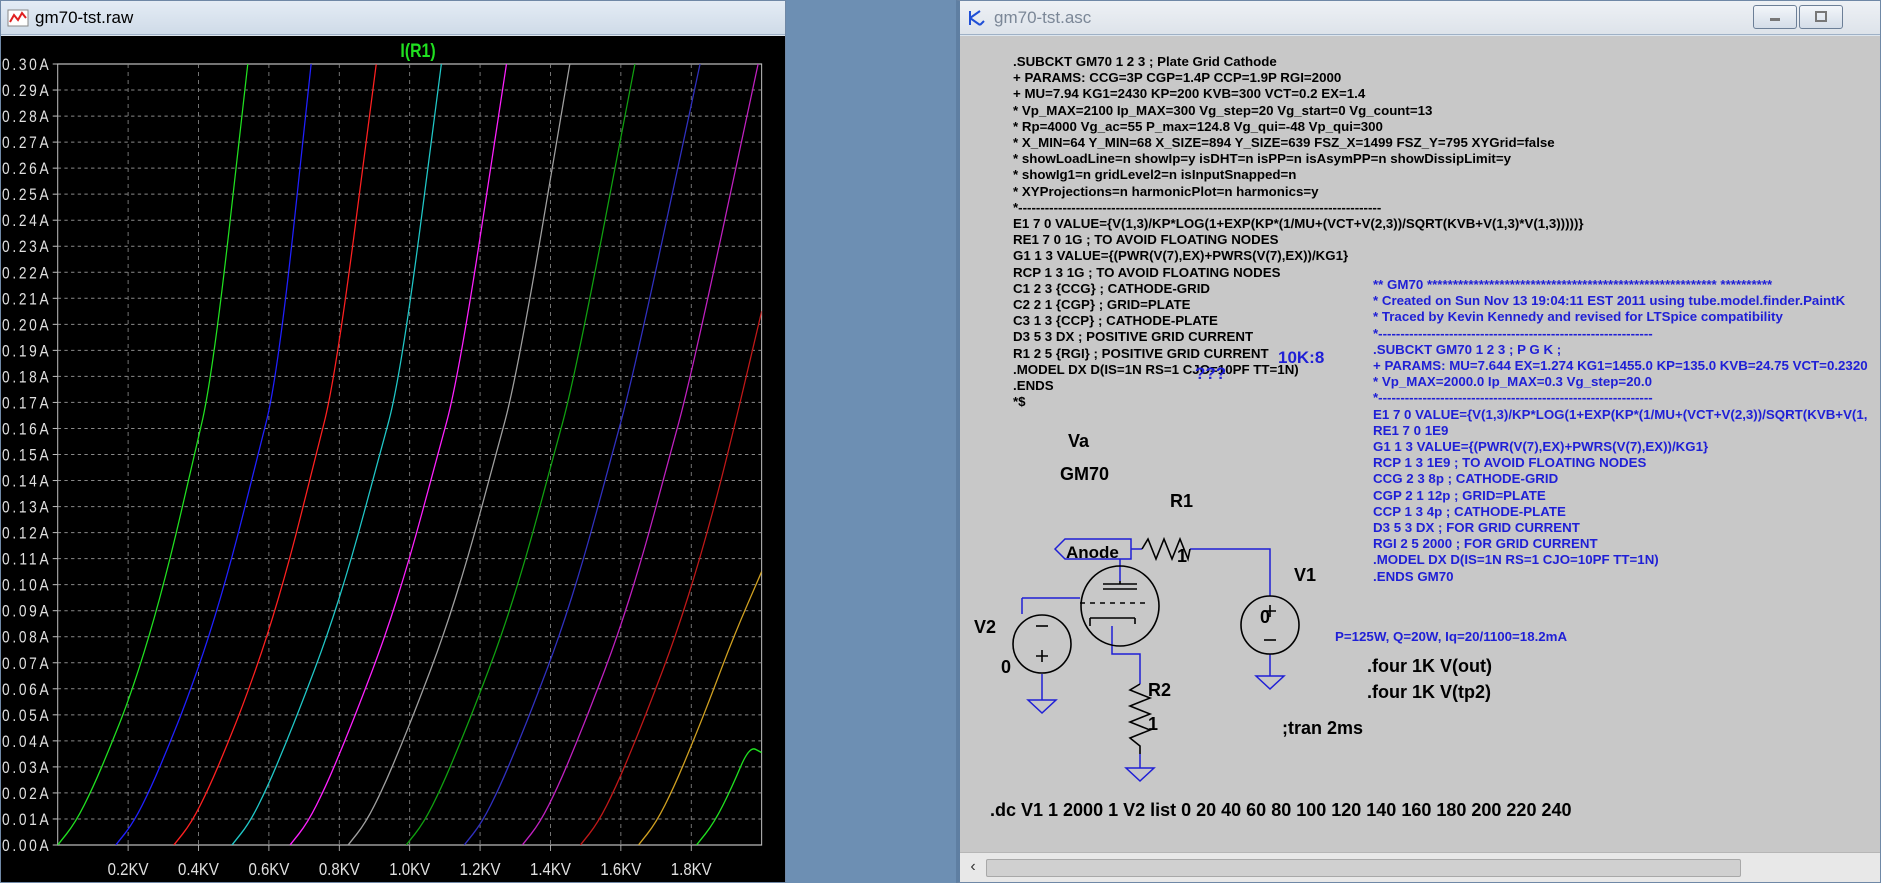 The width and height of the screenshot is (1881, 883). I want to click on scroll-left-arrow-icon: ‹, so click(973, 868).